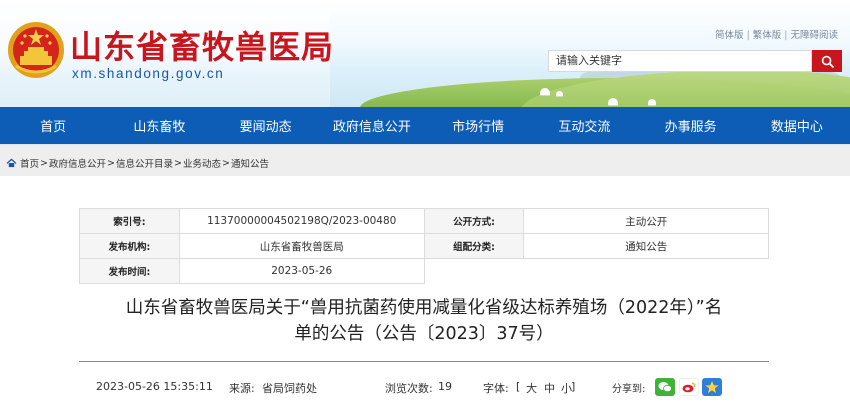 Image resolution: width=850 pixels, height=411 pixels. Describe the element at coordinates (77, 163) in the screenshot. I see `breadcrumb-gov-info: 政府信息公开` at that location.